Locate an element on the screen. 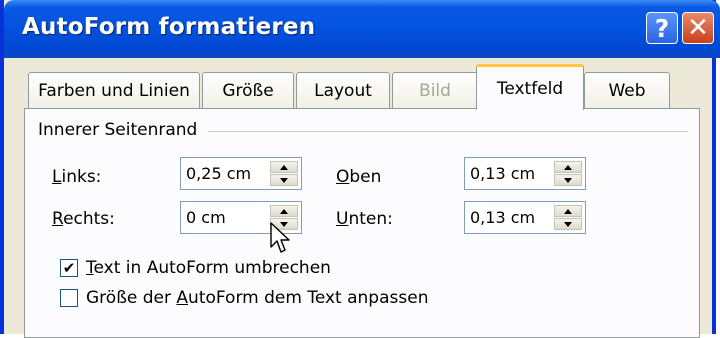 Image resolution: width=720 pixels, height=338 pixels. group-divider is located at coordinates (448, 131).